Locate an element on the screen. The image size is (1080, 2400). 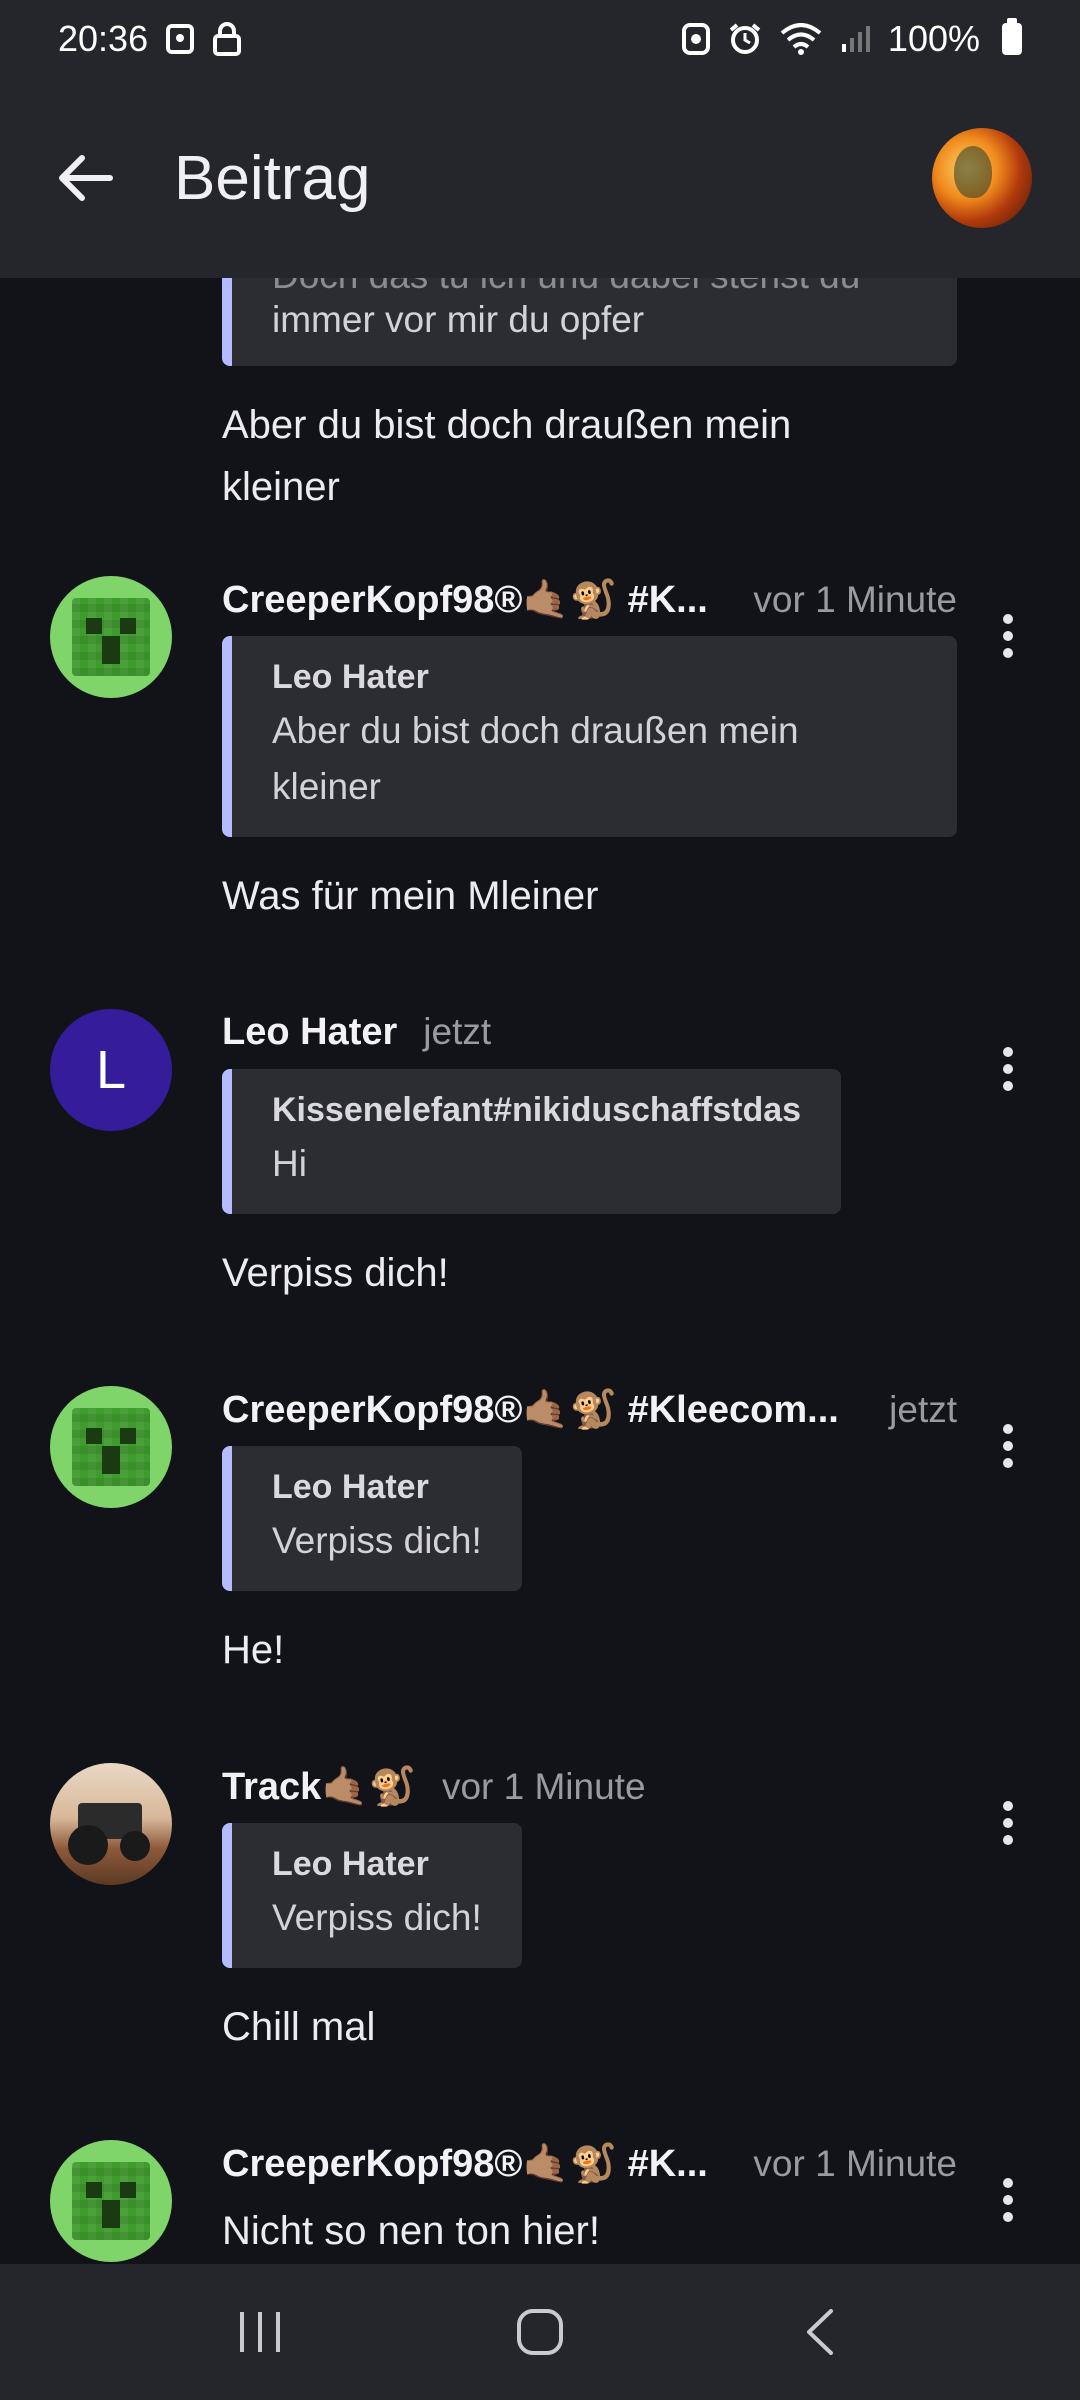
quote-block: Kissenelefant#nikiduschaffstdas Hi is located at coordinates (532, 1141).